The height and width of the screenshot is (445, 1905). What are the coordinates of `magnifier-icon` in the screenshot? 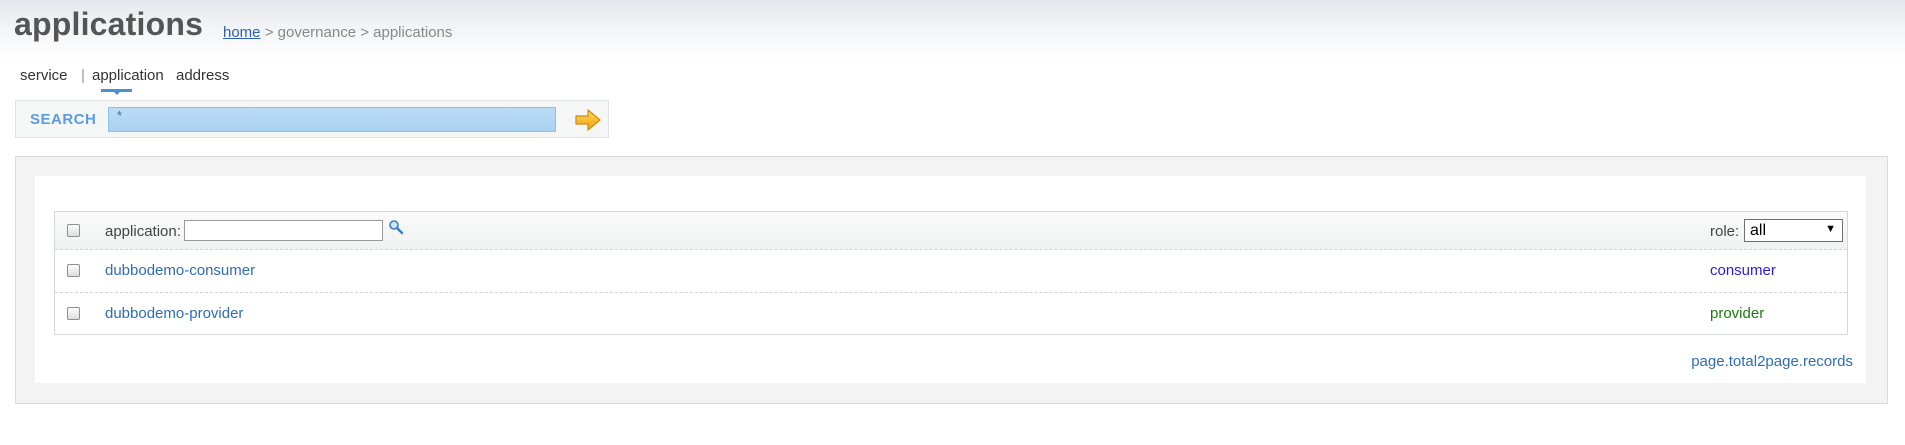 It's located at (396, 227).